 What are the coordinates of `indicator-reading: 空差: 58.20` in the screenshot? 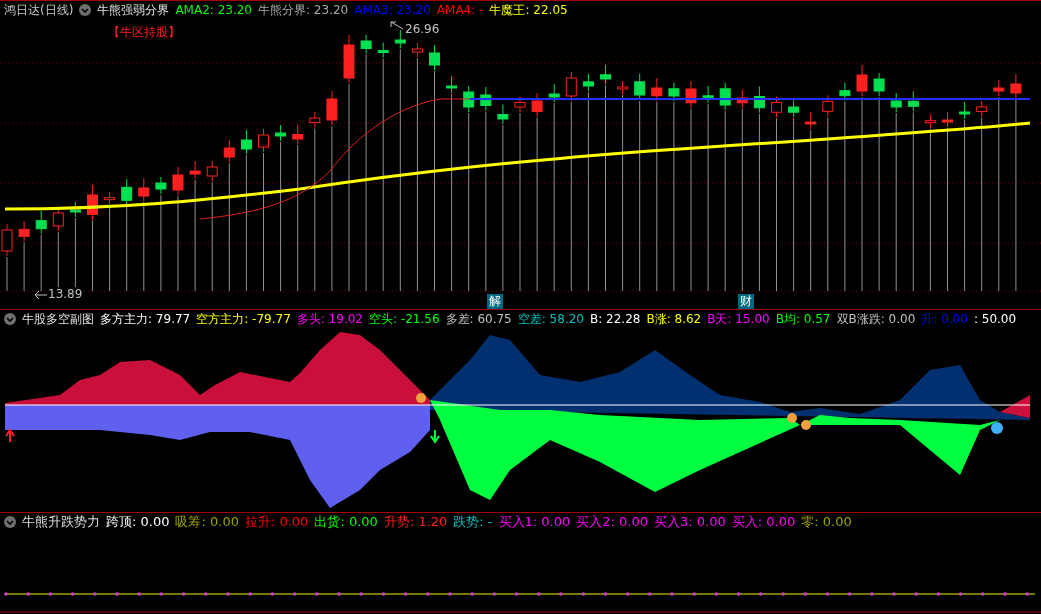 It's located at (550, 319).